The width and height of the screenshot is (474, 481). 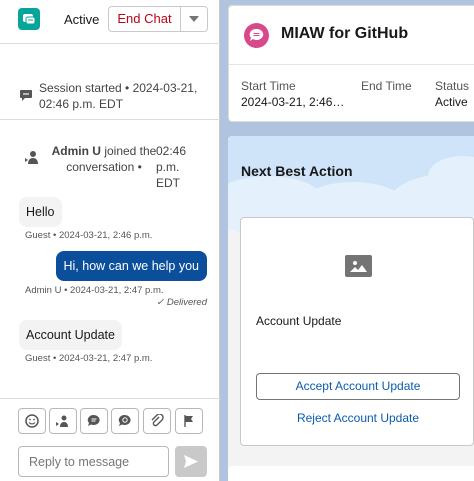 I want to click on message-meta: Guest • 2024-03-21, 2:47 p.m., so click(x=89, y=358).